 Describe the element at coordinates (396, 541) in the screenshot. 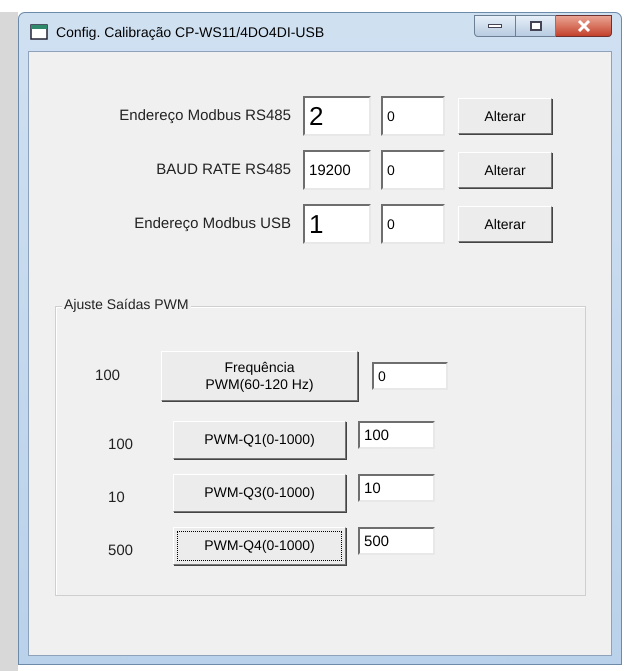

I see `output-field: 500` at that location.